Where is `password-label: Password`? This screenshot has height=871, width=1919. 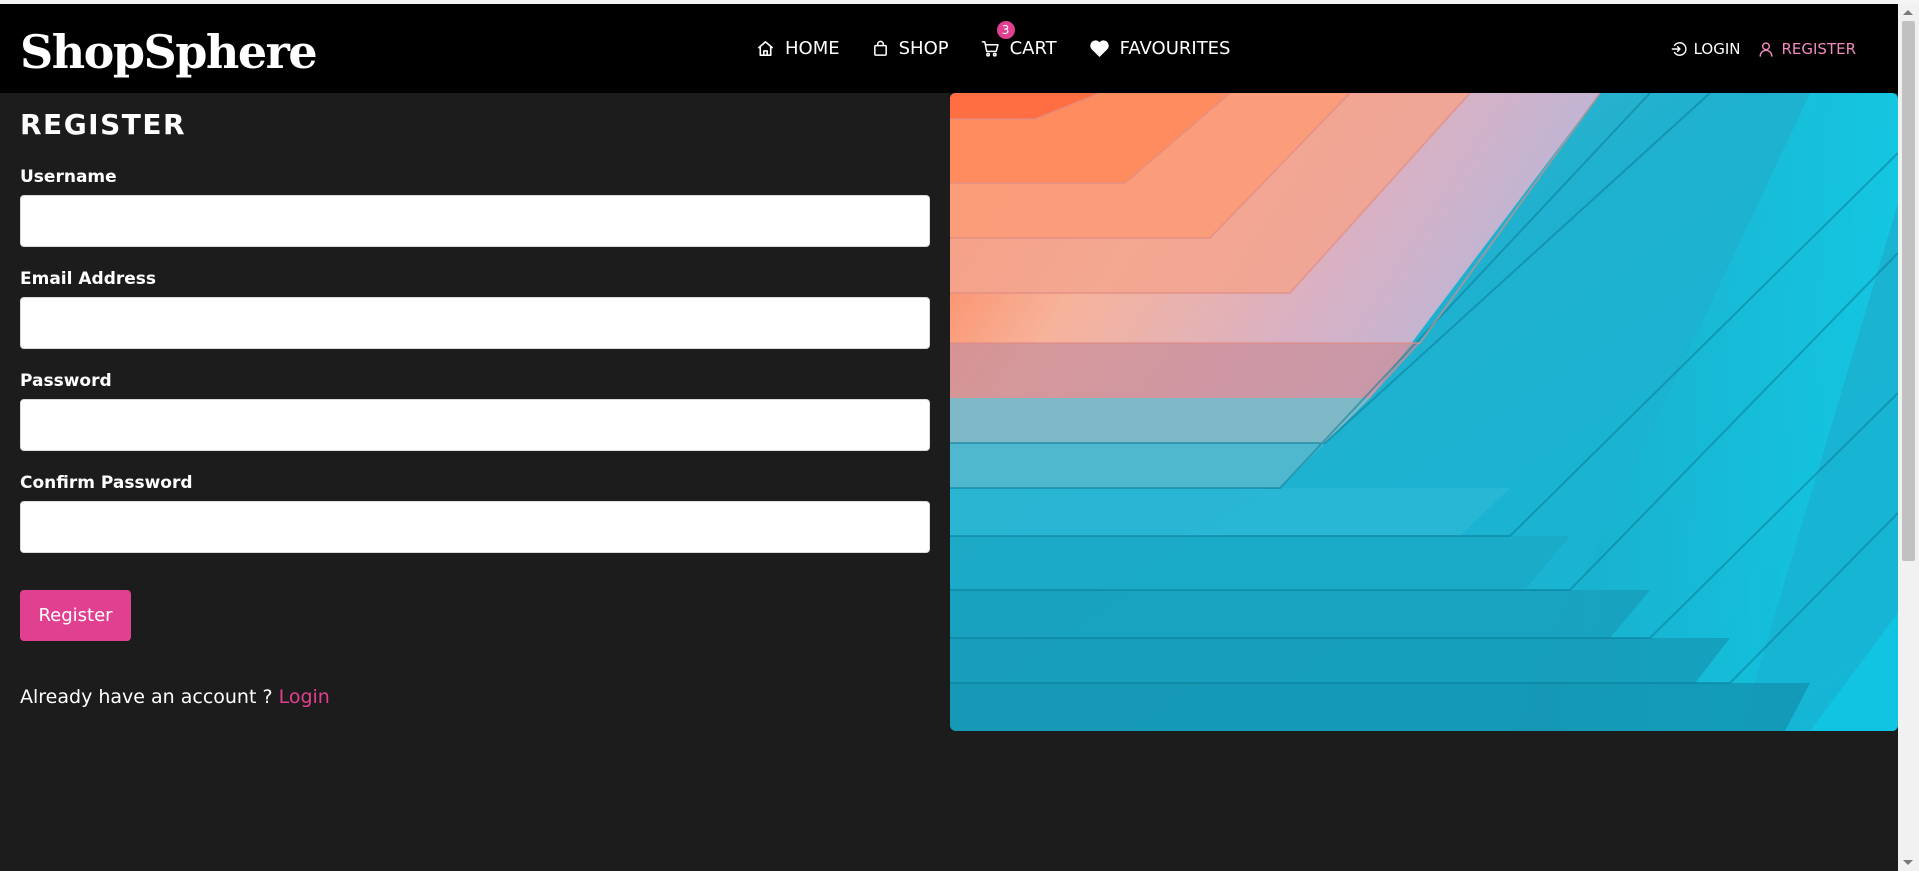 password-label: Password is located at coordinates (66, 381).